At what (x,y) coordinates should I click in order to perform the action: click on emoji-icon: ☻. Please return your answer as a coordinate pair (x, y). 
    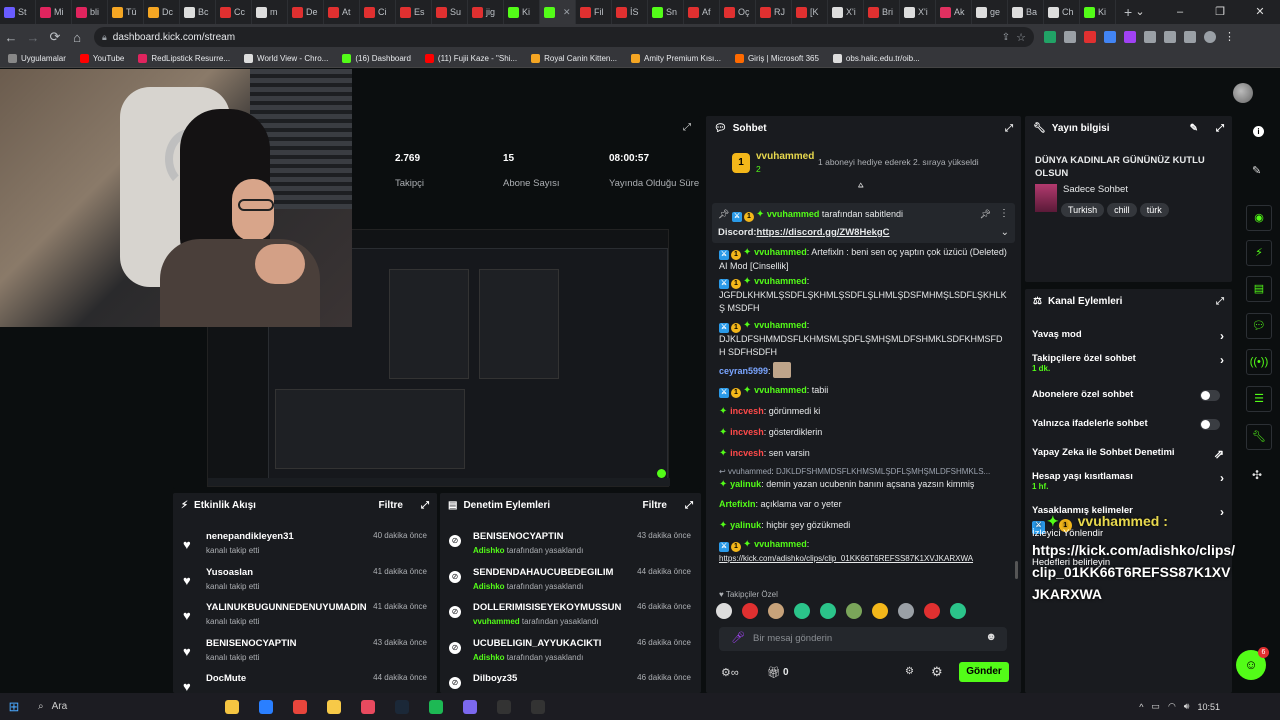
    Looking at the image, I should click on (991, 637).